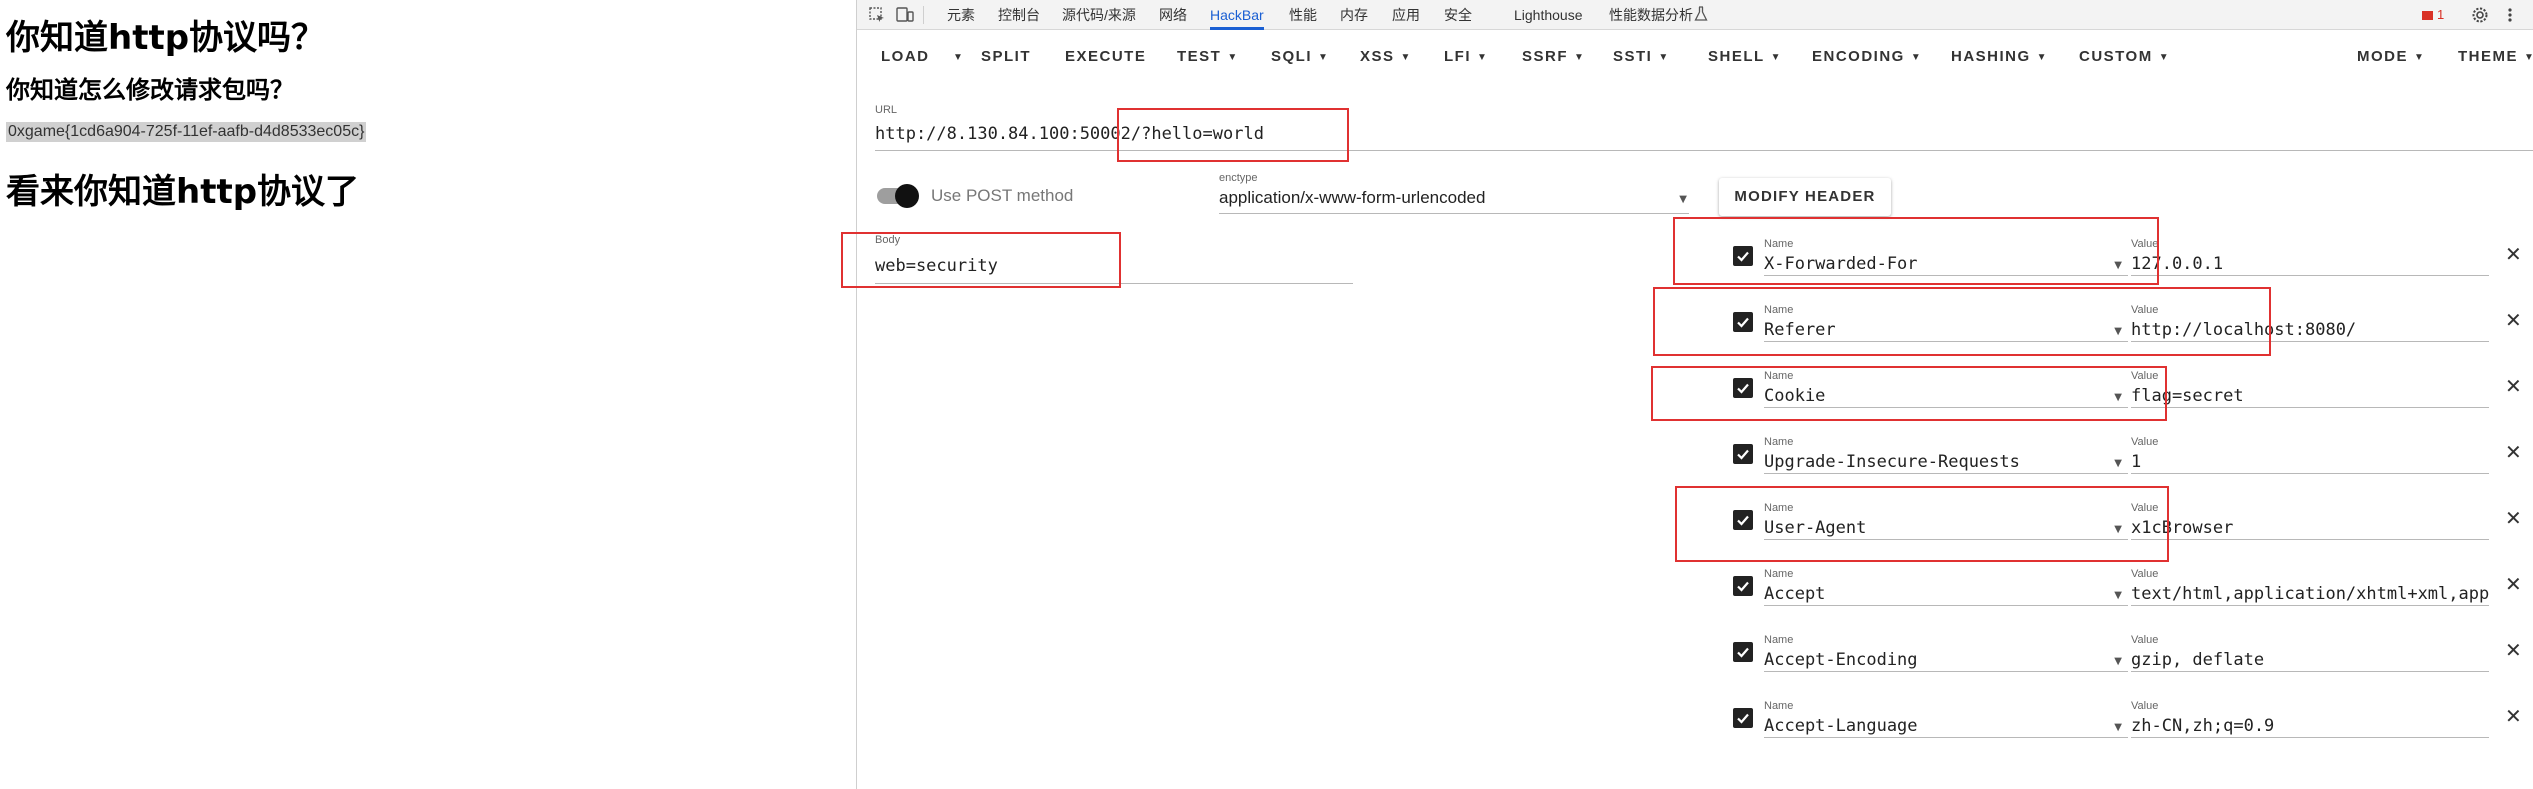 This screenshot has height=789, width=2533. Describe the element at coordinates (2310, 521) in the screenshot. I see `header-value-input: Value x1cBrowser` at that location.